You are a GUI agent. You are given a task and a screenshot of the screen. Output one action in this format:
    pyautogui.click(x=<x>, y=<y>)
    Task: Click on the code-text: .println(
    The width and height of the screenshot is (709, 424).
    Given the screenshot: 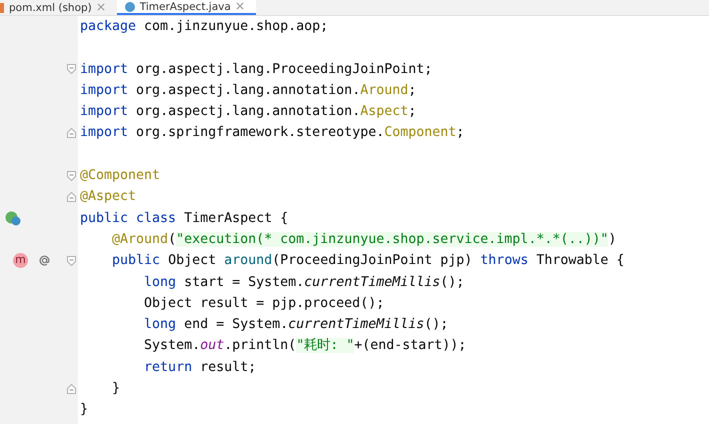 What is the action you would take?
    pyautogui.click(x=260, y=346)
    